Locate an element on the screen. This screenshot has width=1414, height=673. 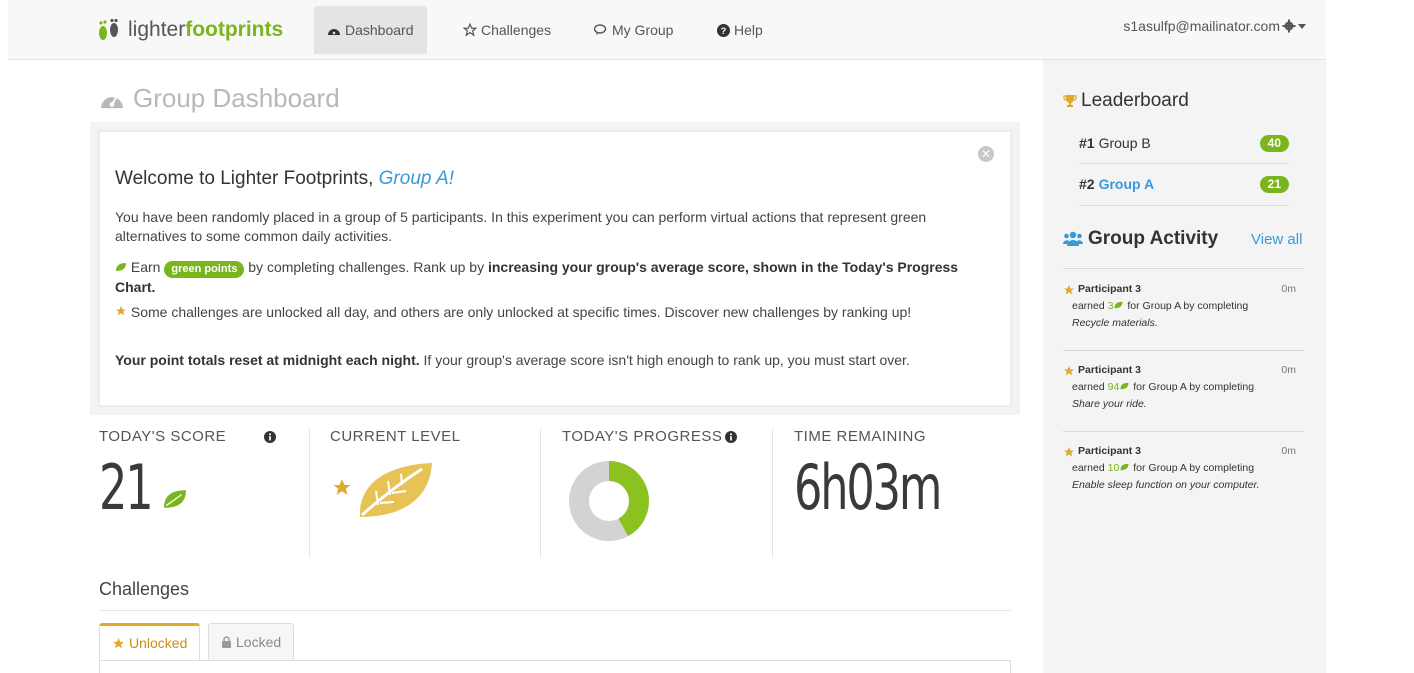
lock-icon is located at coordinates (226, 642).